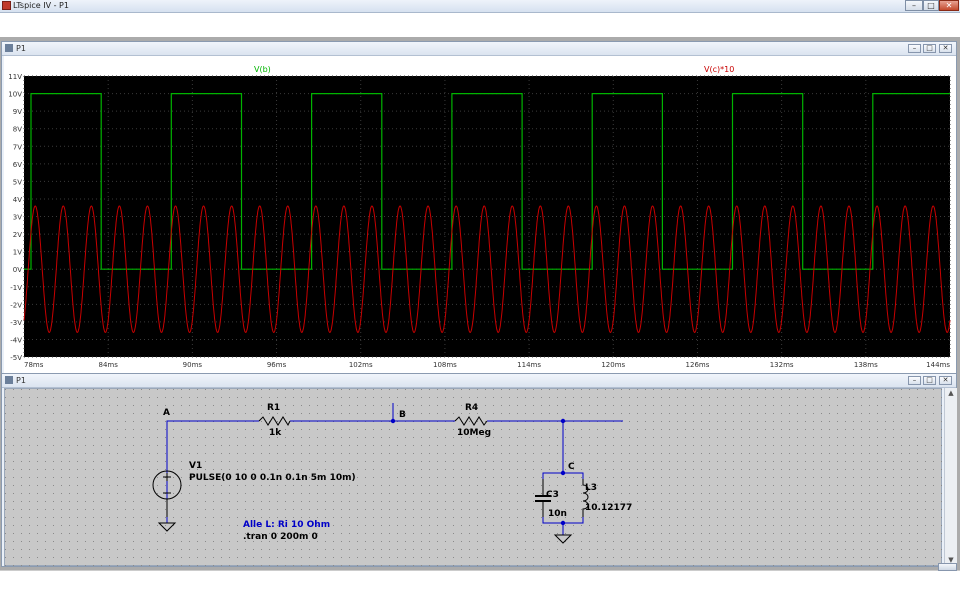  What do you see at coordinates (17, 147) in the screenshot?
I see `y-tick-label: 7V` at bounding box center [17, 147].